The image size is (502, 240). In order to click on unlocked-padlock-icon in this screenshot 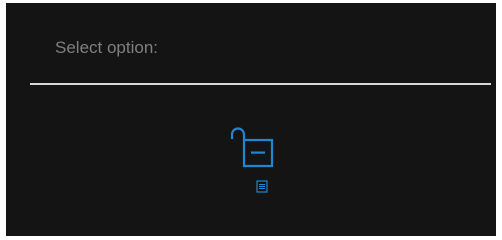, I will do `click(253, 148)`.